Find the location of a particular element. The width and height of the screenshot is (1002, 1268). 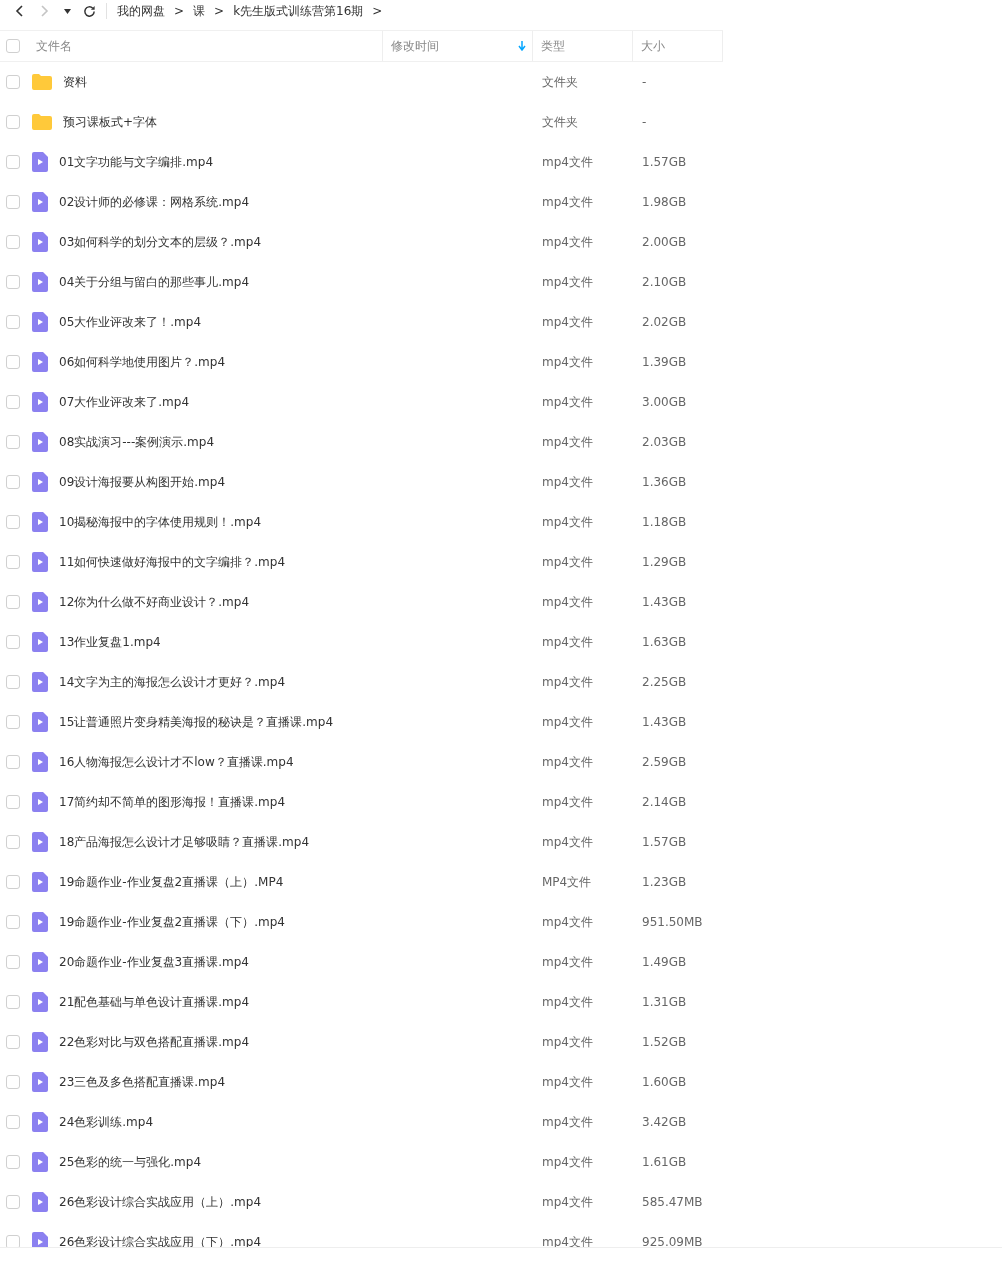

file-name: 01文字功能与文字编排.mp4 is located at coordinates (136, 162).